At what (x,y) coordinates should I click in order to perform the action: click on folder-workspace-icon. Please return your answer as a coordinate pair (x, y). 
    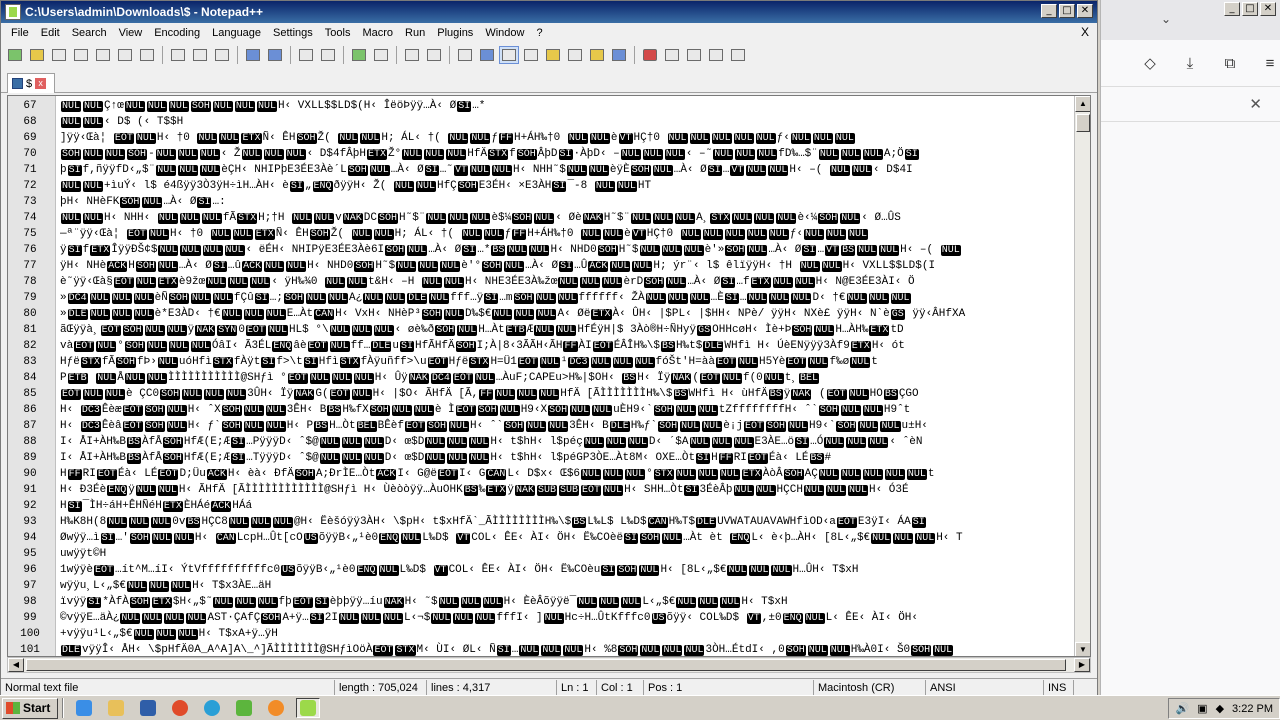
    Looking at the image, I should click on (597, 55).